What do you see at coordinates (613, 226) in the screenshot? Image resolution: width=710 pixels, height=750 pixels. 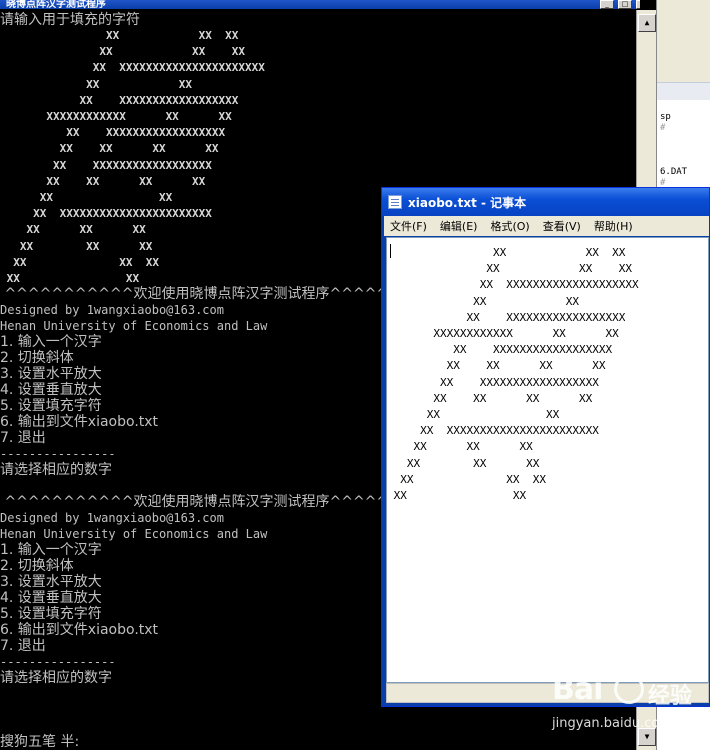 I see `menu-help: 帮助(H)` at bounding box center [613, 226].